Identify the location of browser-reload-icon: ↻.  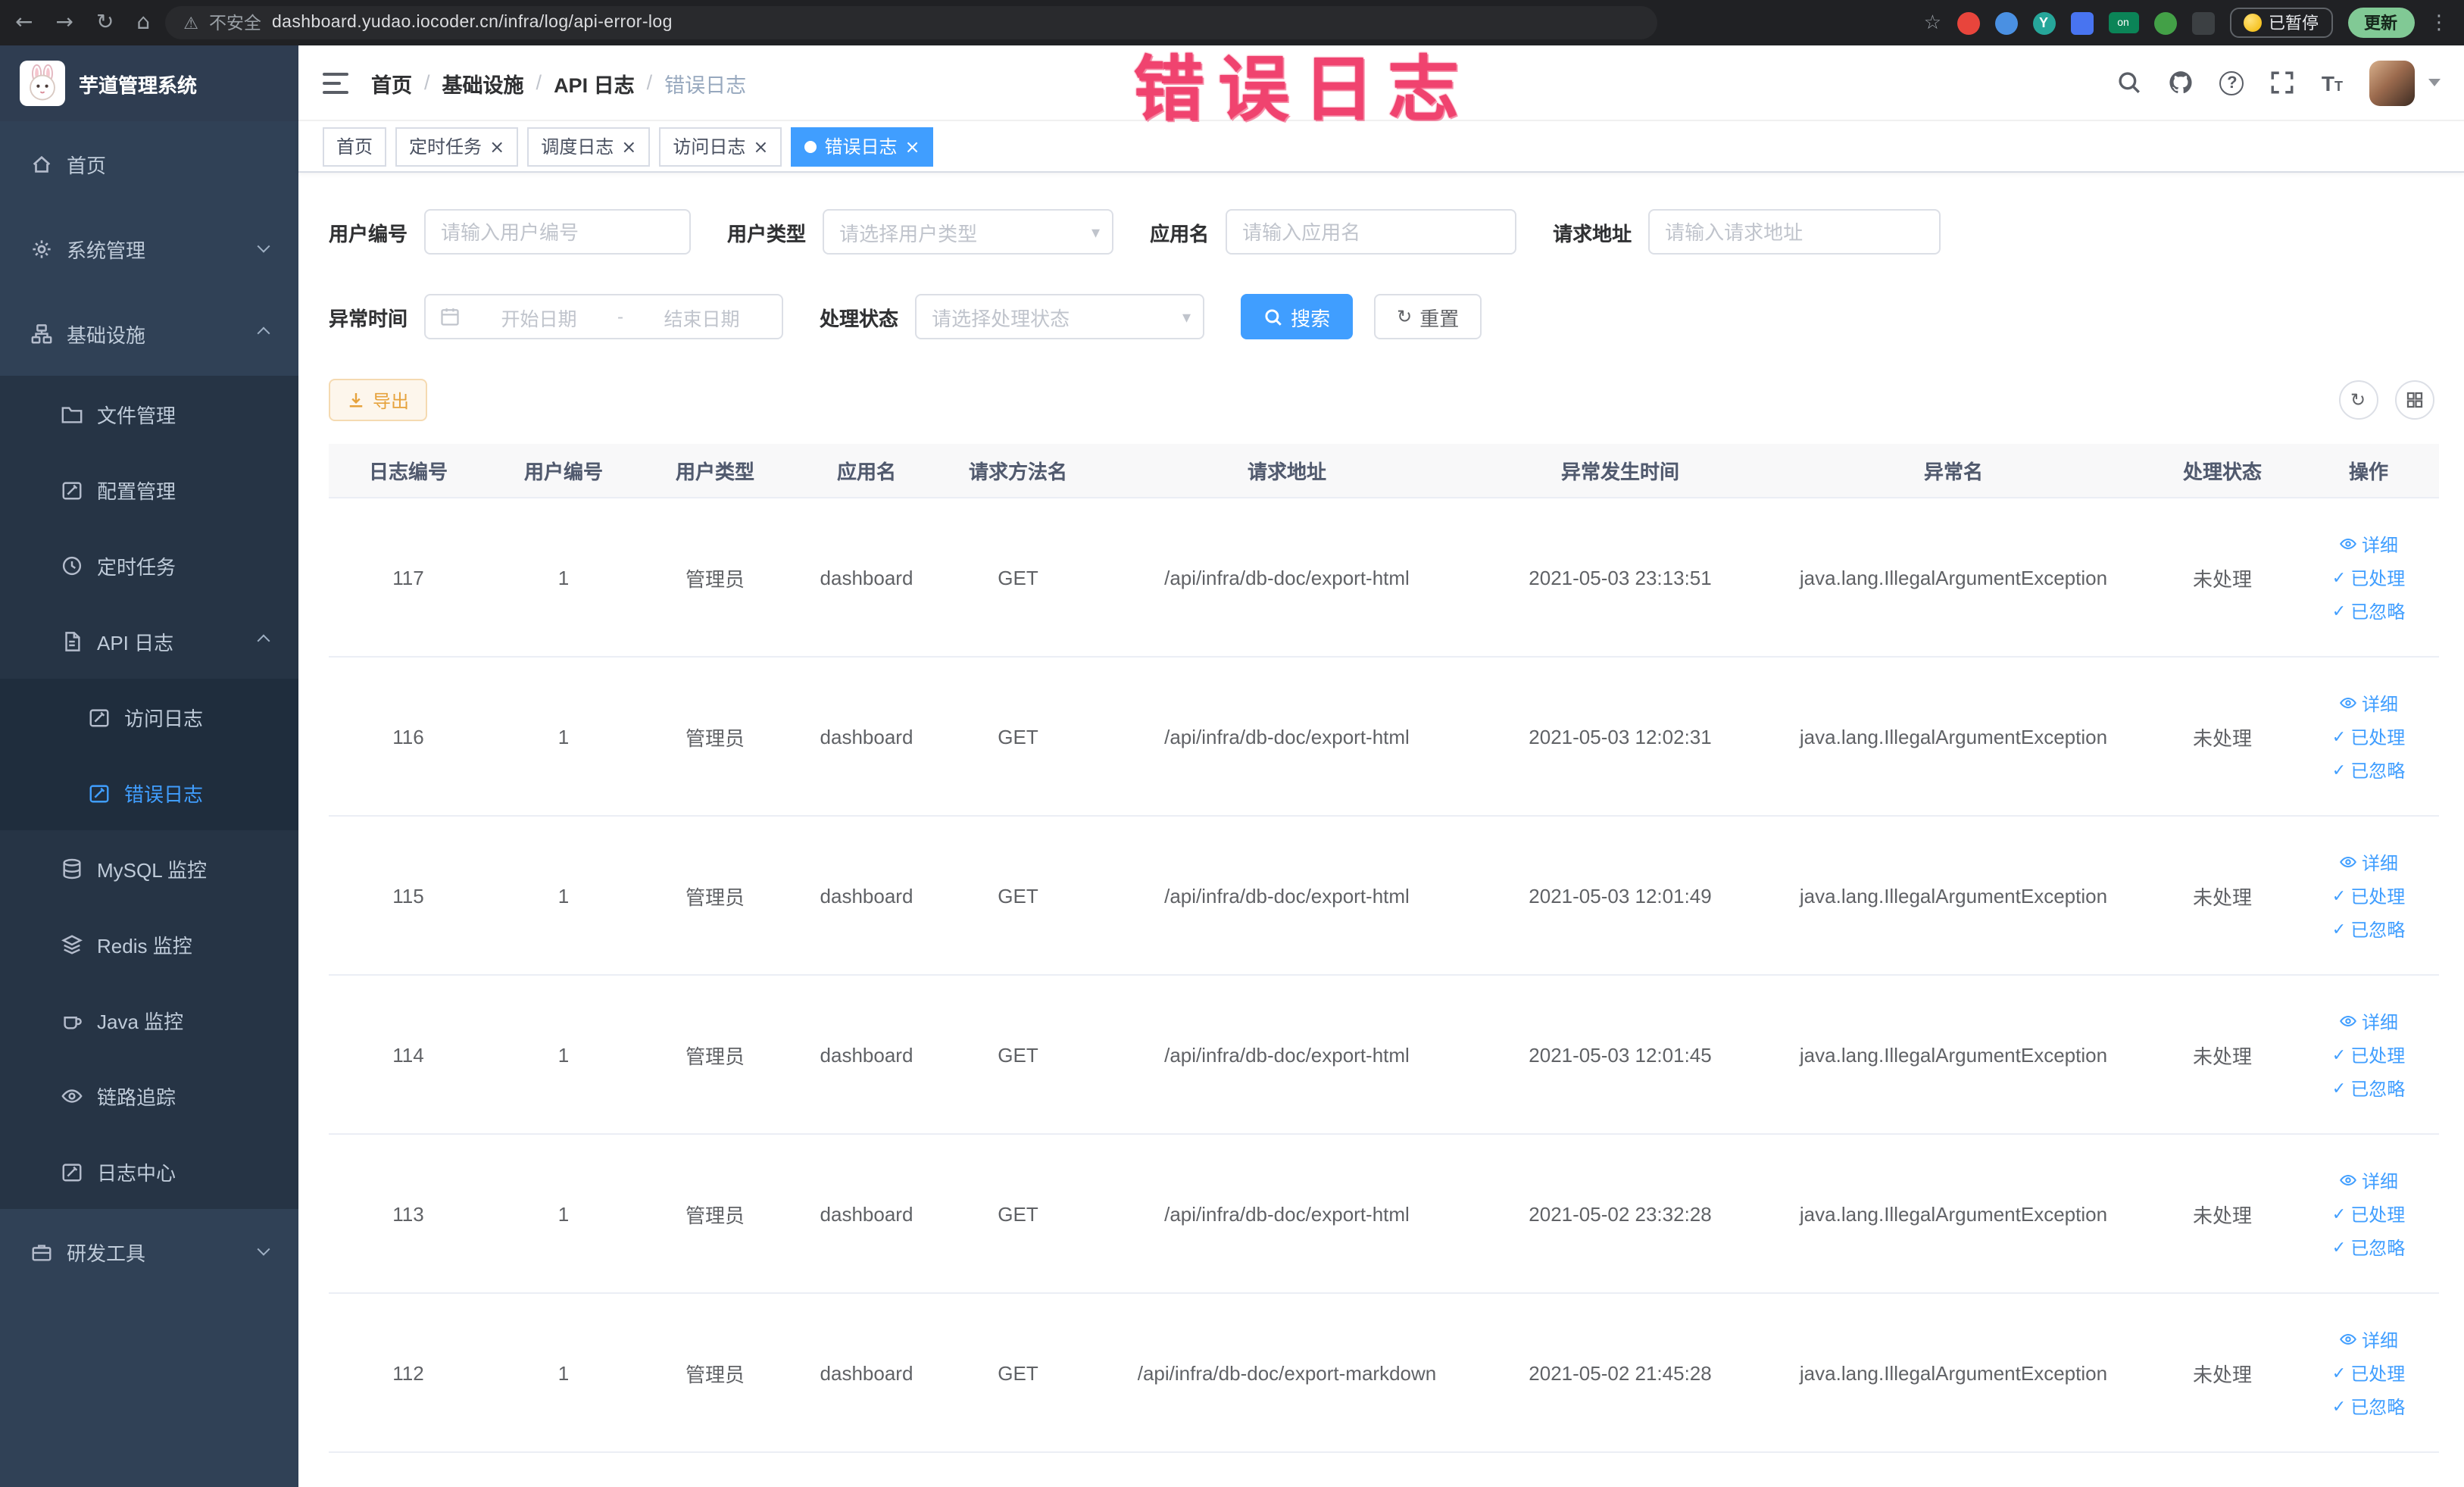
(105, 23).